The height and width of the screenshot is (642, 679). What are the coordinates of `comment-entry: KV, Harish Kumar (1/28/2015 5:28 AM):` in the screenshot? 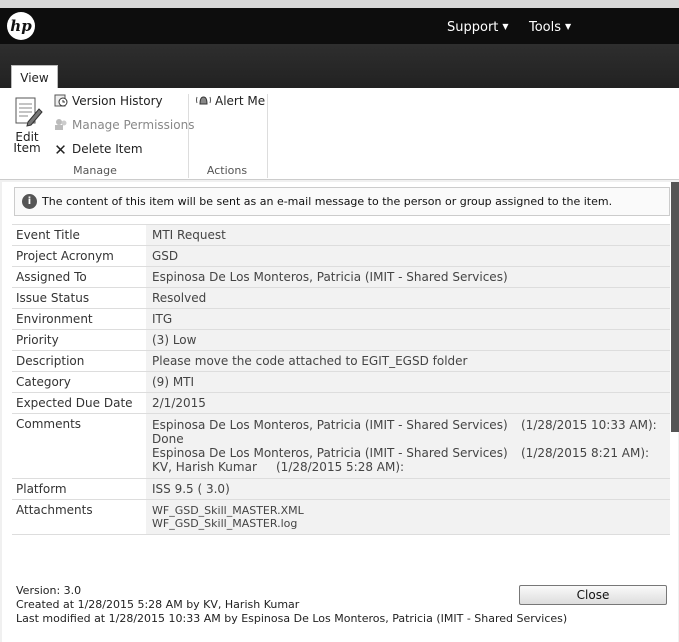 It's located at (408, 467).